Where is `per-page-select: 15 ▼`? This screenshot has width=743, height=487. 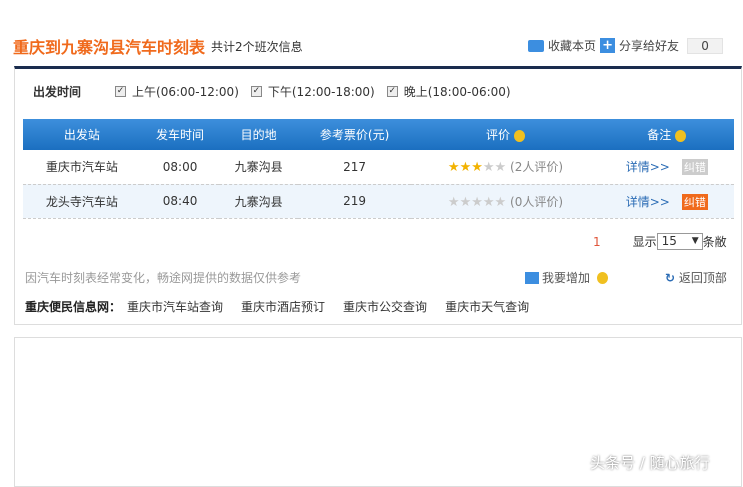 per-page-select: 15 ▼ is located at coordinates (679, 241).